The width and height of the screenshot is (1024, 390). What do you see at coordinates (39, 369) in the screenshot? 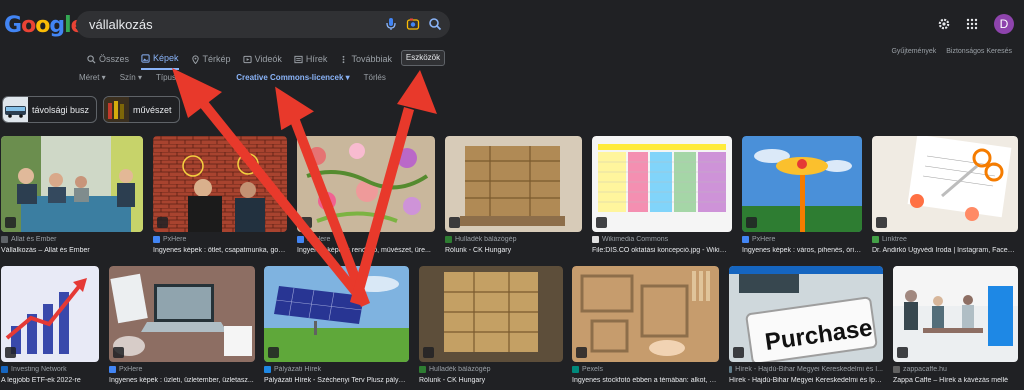
I see `result-source: Investing Network` at bounding box center [39, 369].